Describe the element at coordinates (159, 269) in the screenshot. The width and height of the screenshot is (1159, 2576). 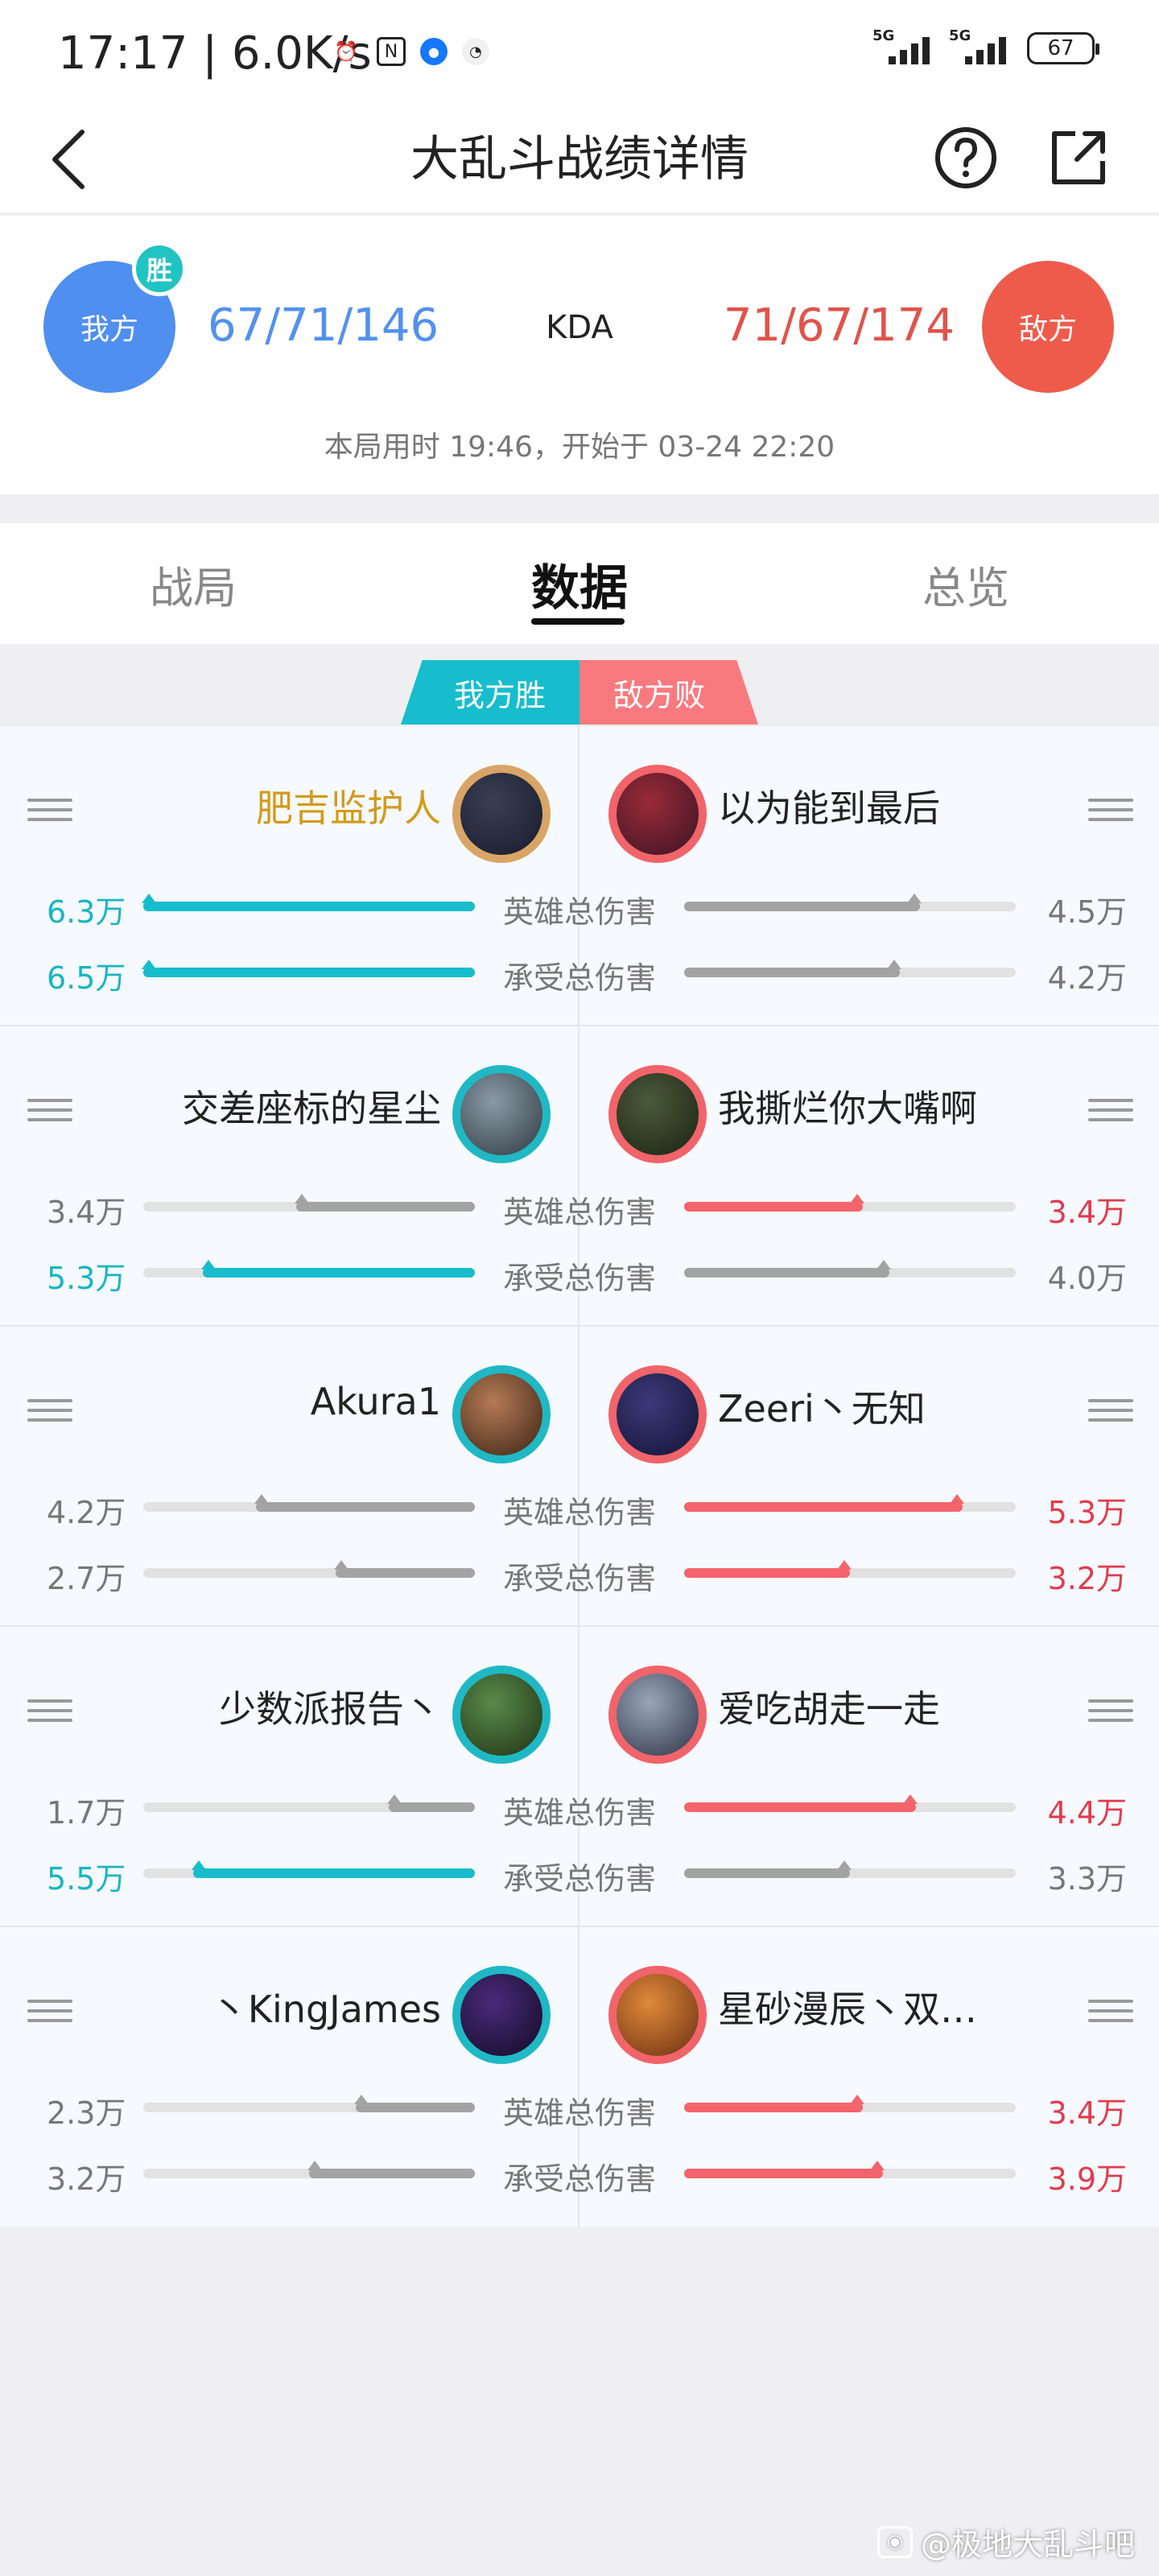
I see `win-badge: 胜` at that location.